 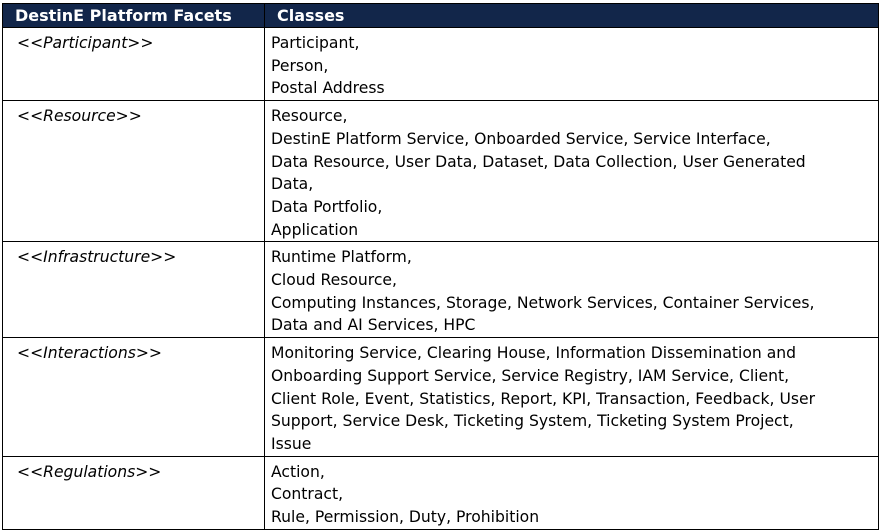 I want to click on facet-cell: <<Resource>>, so click(x=133, y=171).